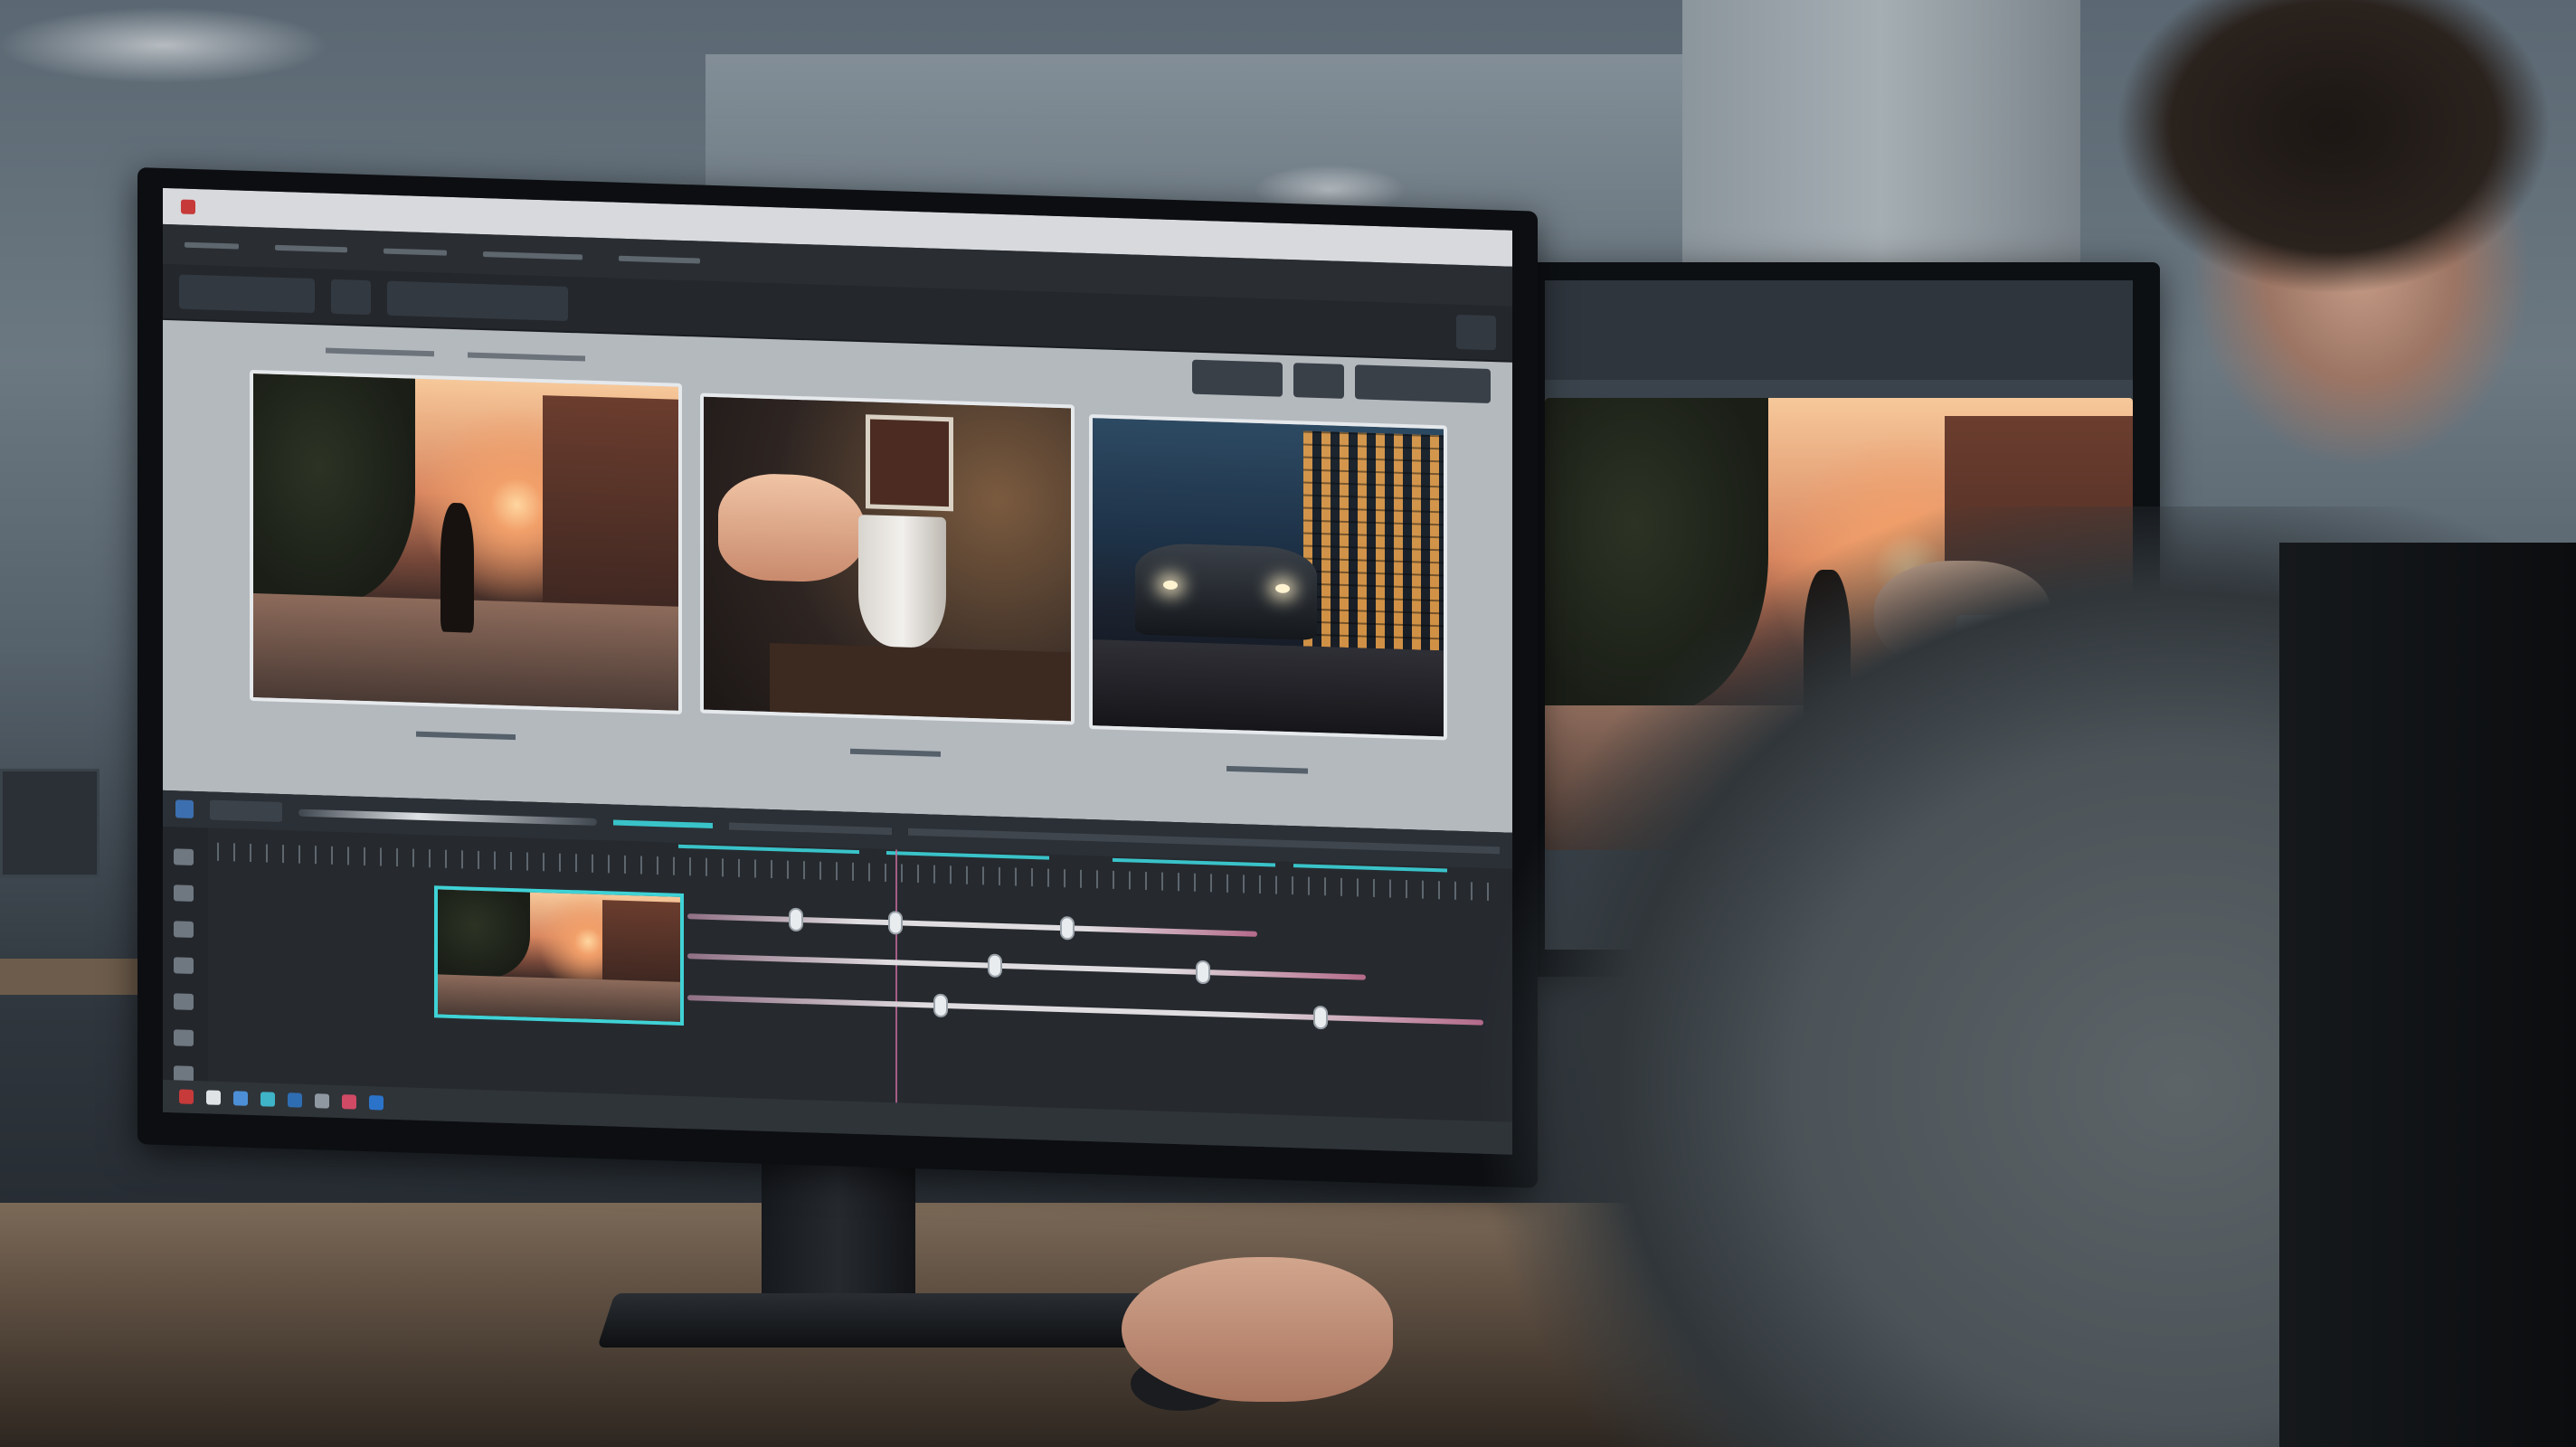 The width and height of the screenshot is (2576, 1447). Describe the element at coordinates (2427, 995) in the screenshot. I see `office-chair` at that location.